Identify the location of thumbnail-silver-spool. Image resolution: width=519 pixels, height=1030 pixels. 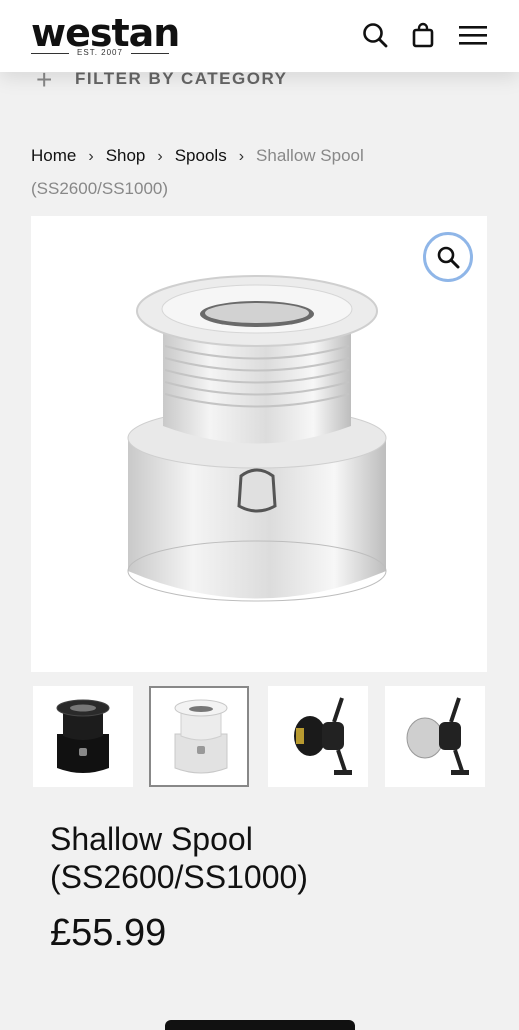
(199, 736).